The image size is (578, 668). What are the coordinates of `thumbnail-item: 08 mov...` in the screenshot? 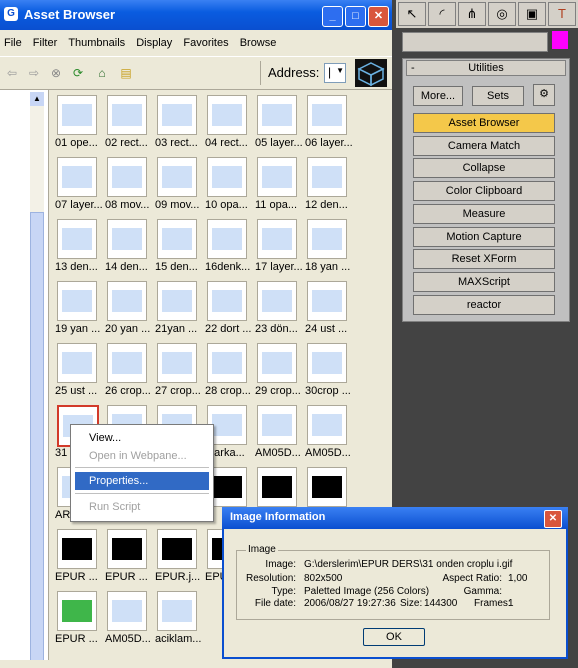 It's located at (130, 188).